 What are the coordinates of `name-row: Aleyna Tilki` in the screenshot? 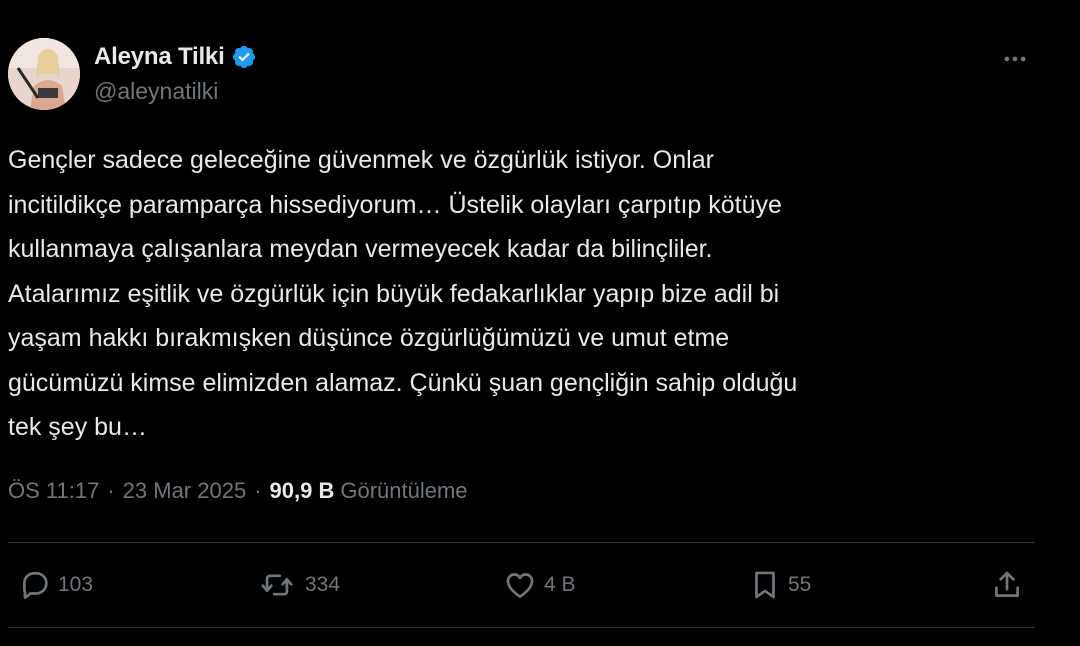 It's located at (175, 57).